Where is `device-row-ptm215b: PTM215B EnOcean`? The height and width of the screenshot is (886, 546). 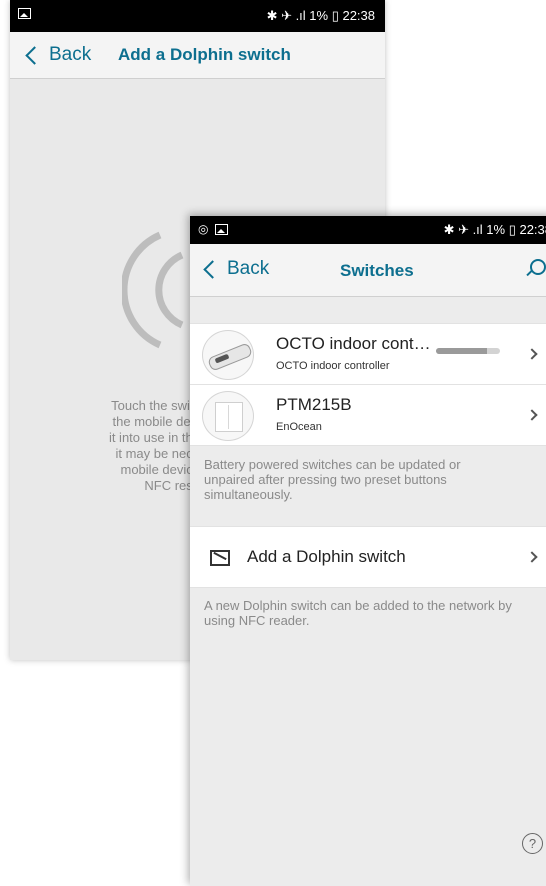
device-row-ptm215b: PTM215B EnOcean is located at coordinates (368, 415).